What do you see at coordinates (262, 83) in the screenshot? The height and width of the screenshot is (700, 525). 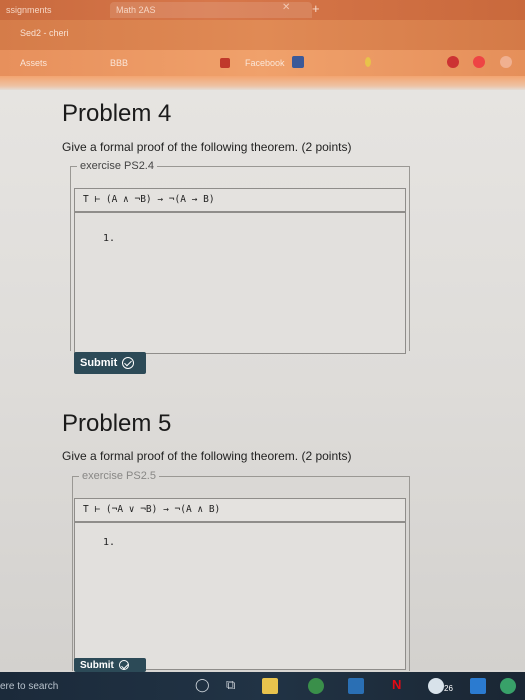 I see `page-top-edge` at bounding box center [262, 83].